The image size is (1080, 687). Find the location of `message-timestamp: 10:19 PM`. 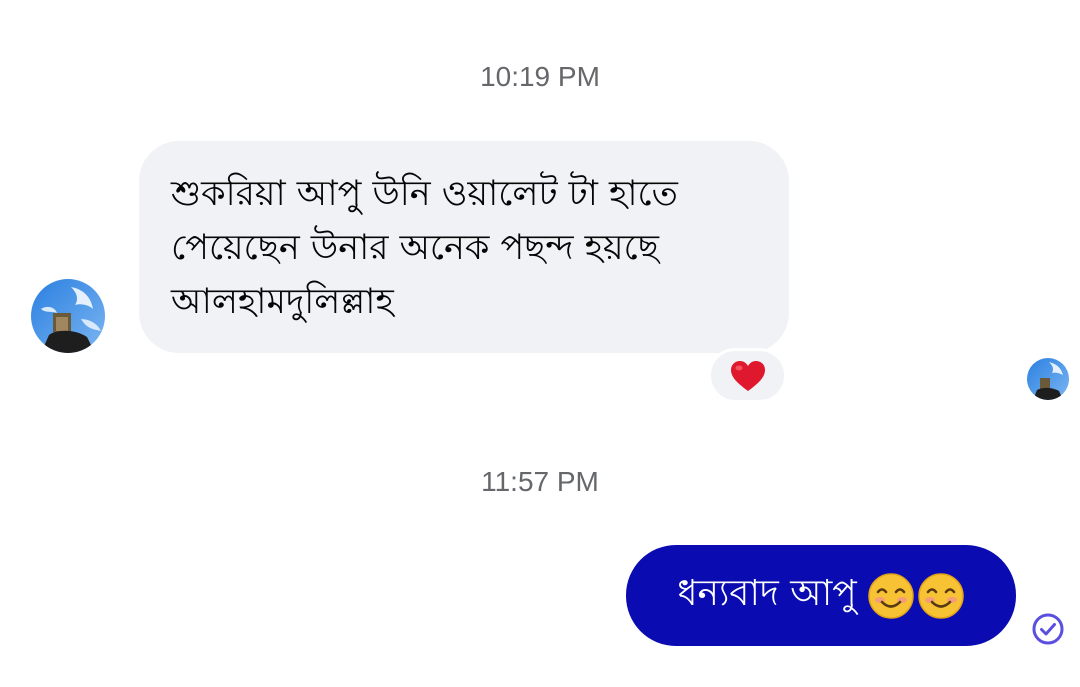

message-timestamp: 10:19 PM is located at coordinates (540, 76).